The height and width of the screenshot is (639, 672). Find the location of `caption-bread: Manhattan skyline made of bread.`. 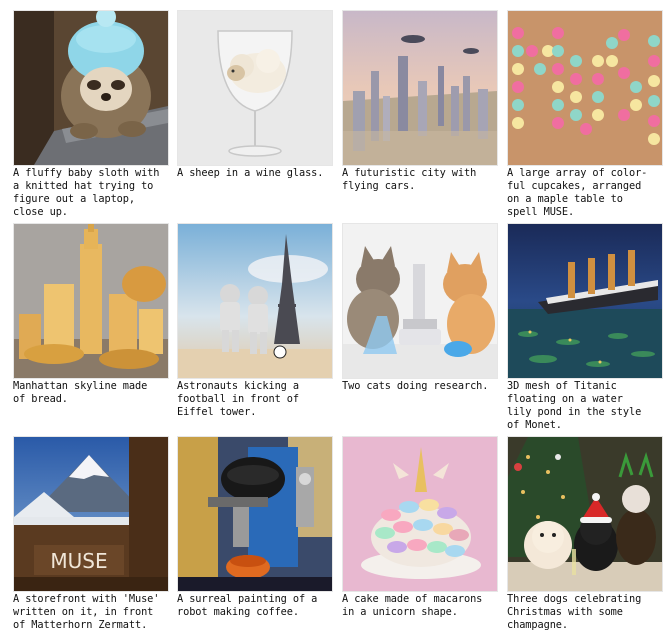

caption-bread: Manhattan skyline made of bread. is located at coordinates (80, 392).